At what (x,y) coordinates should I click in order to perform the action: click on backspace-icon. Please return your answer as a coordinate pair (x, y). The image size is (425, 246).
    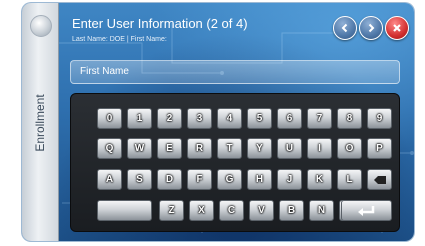
    Looking at the image, I should click on (379, 179).